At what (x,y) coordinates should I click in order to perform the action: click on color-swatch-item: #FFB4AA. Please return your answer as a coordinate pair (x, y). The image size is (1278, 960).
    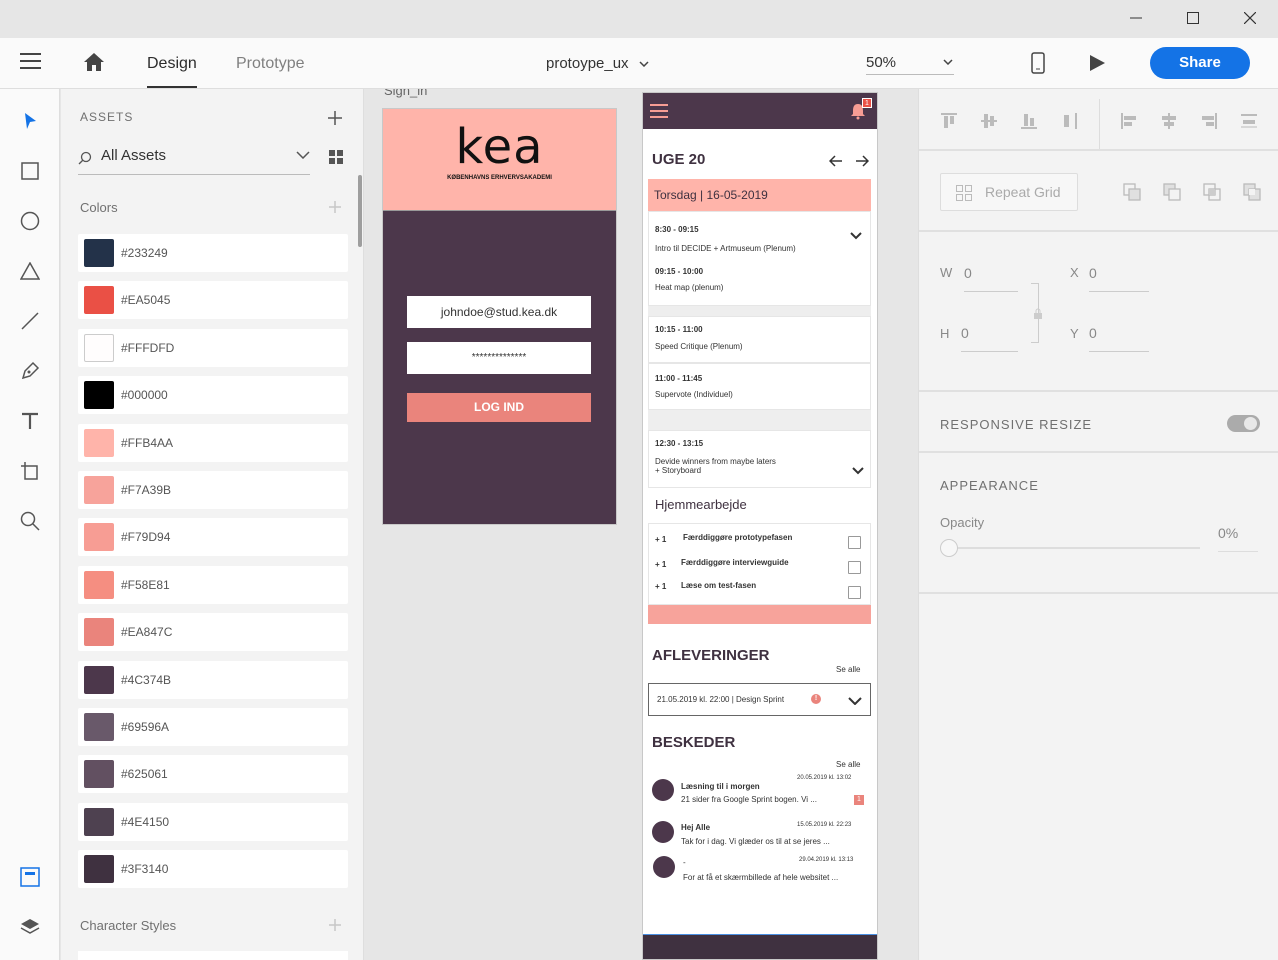
    Looking at the image, I should click on (213, 442).